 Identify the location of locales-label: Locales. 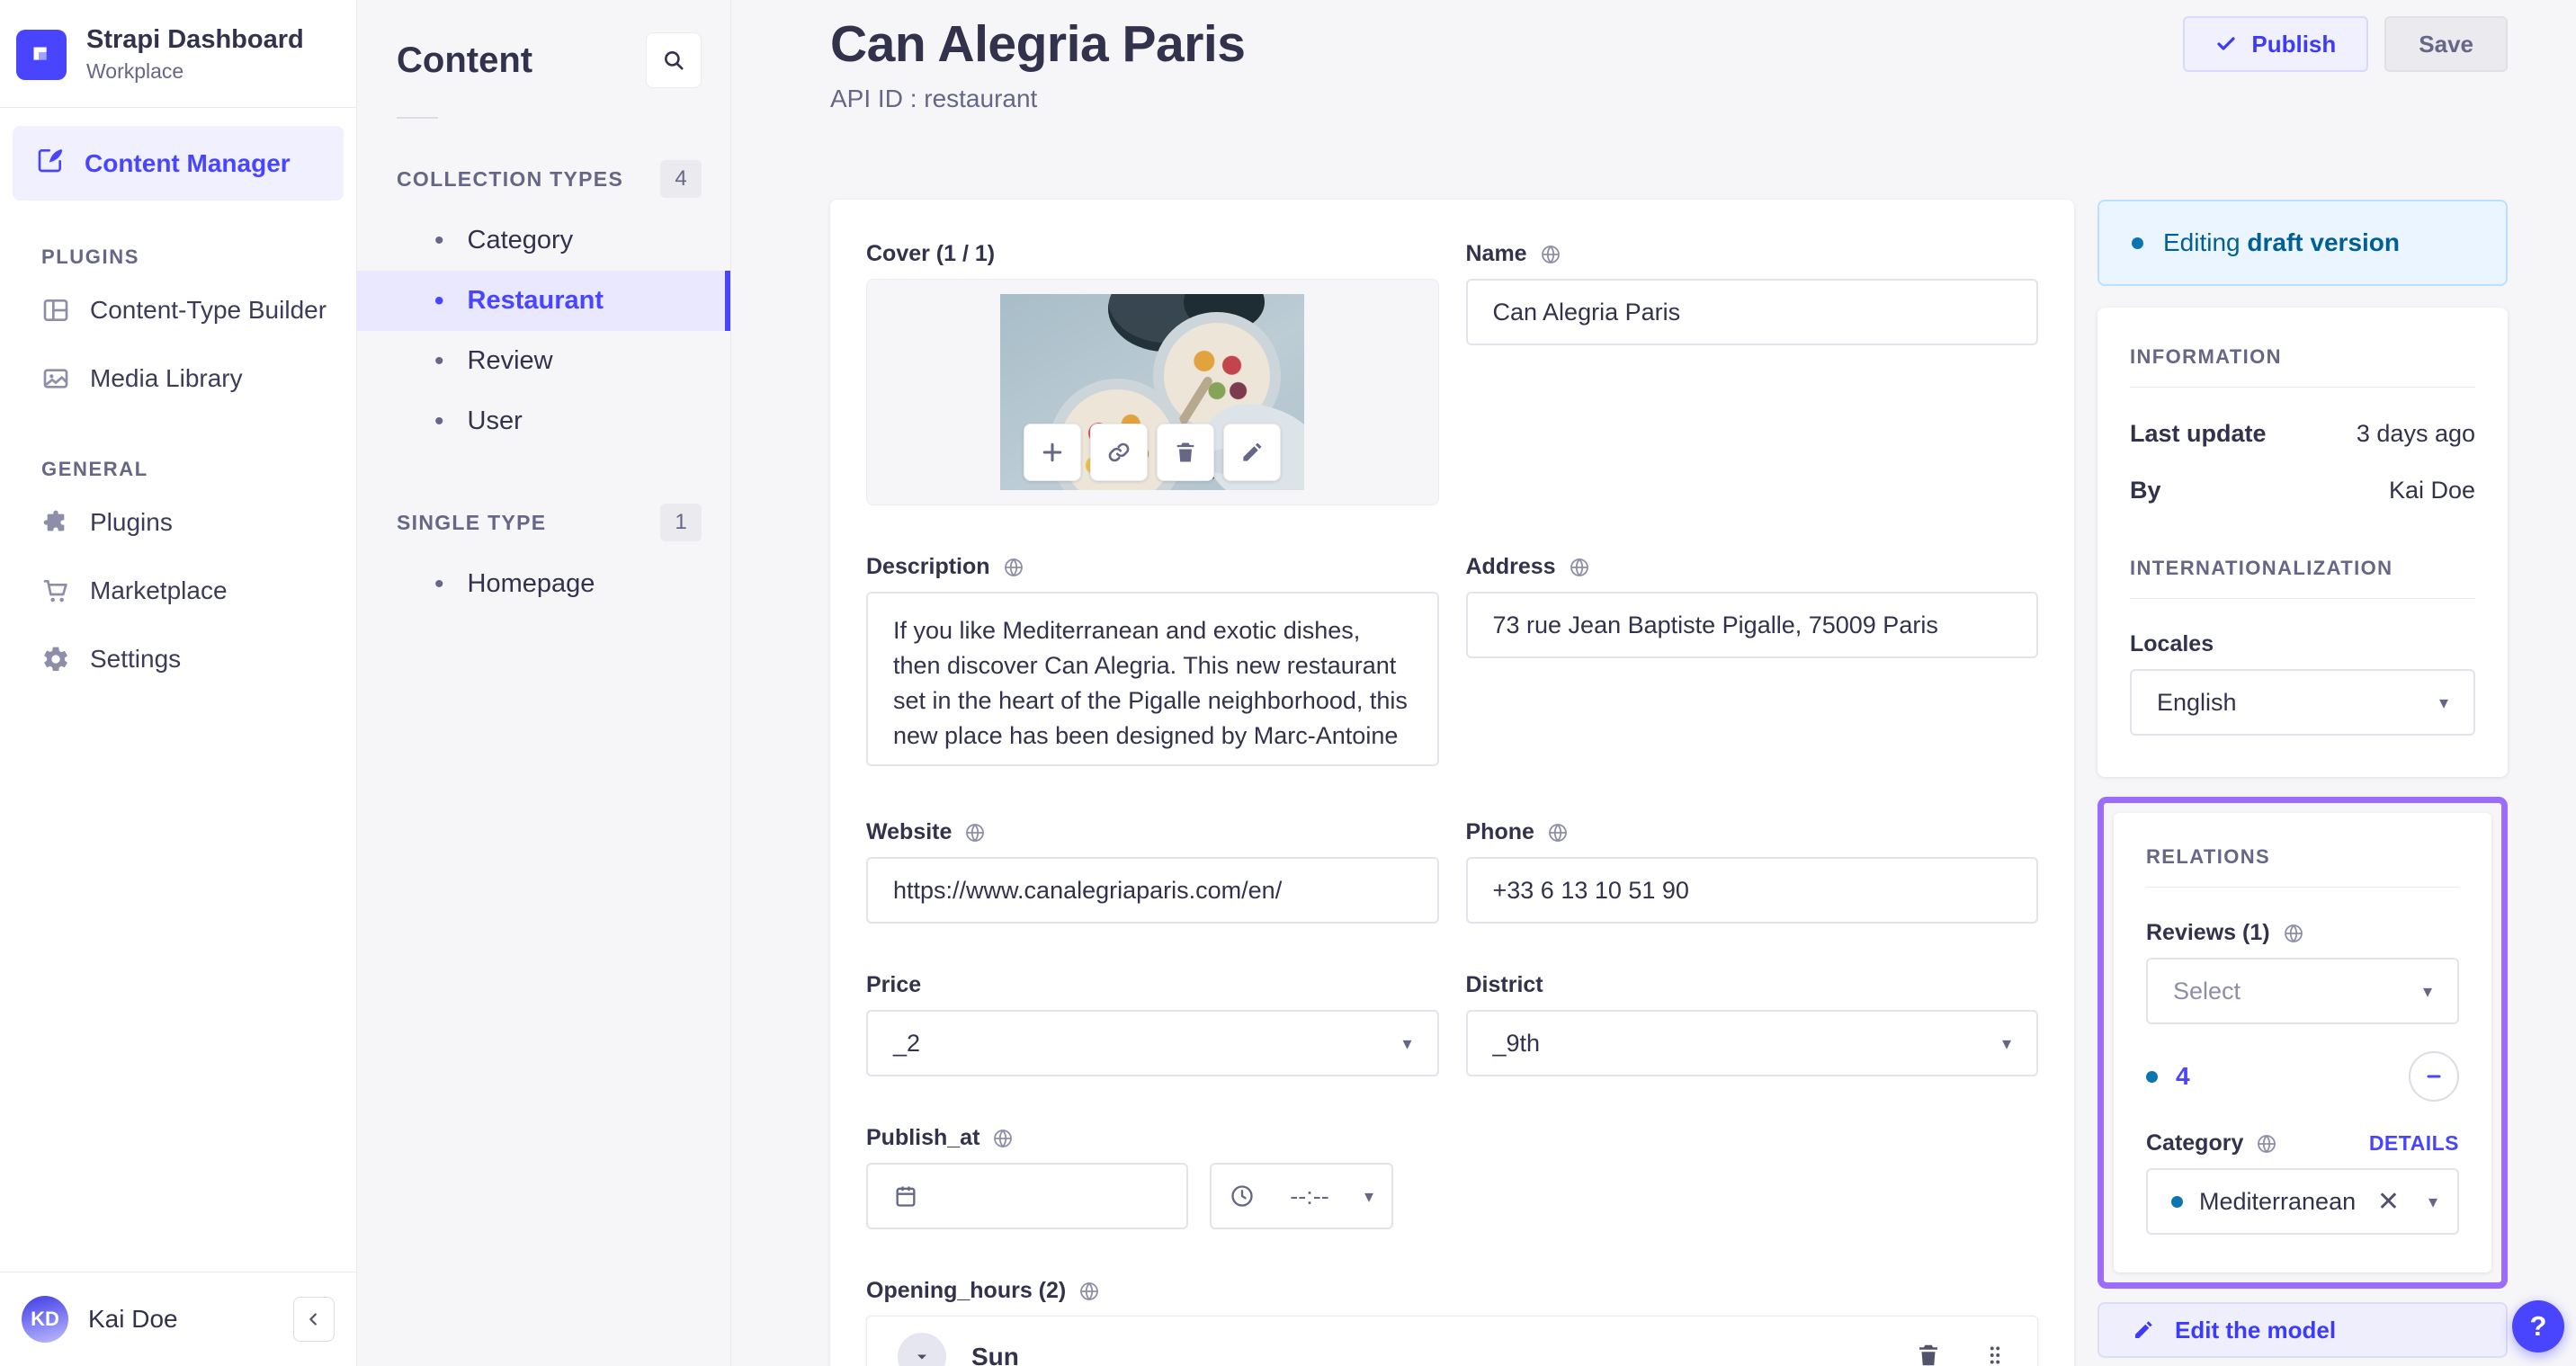
(2172, 643).